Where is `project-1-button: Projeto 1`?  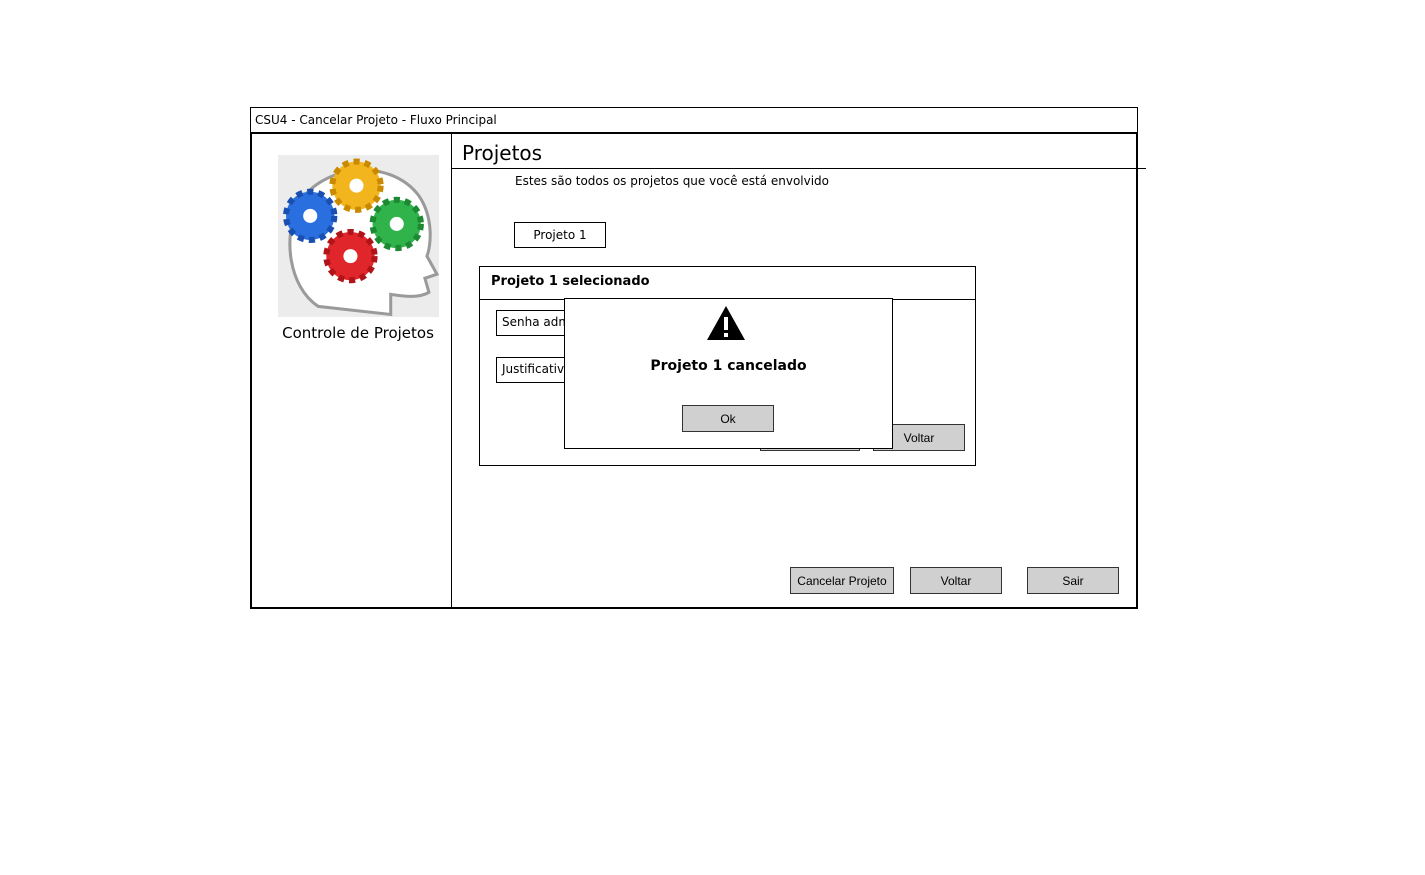 project-1-button: Projeto 1 is located at coordinates (560, 235).